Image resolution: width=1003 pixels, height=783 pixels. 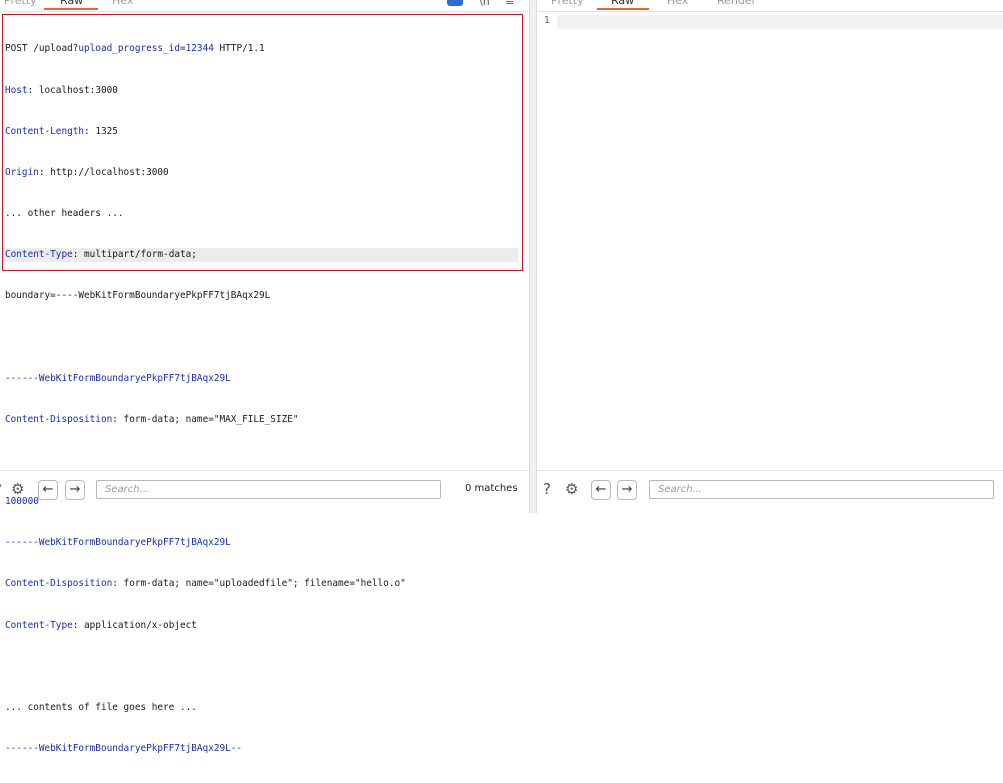 I want to click on pane-divider, so click(x=533, y=256).